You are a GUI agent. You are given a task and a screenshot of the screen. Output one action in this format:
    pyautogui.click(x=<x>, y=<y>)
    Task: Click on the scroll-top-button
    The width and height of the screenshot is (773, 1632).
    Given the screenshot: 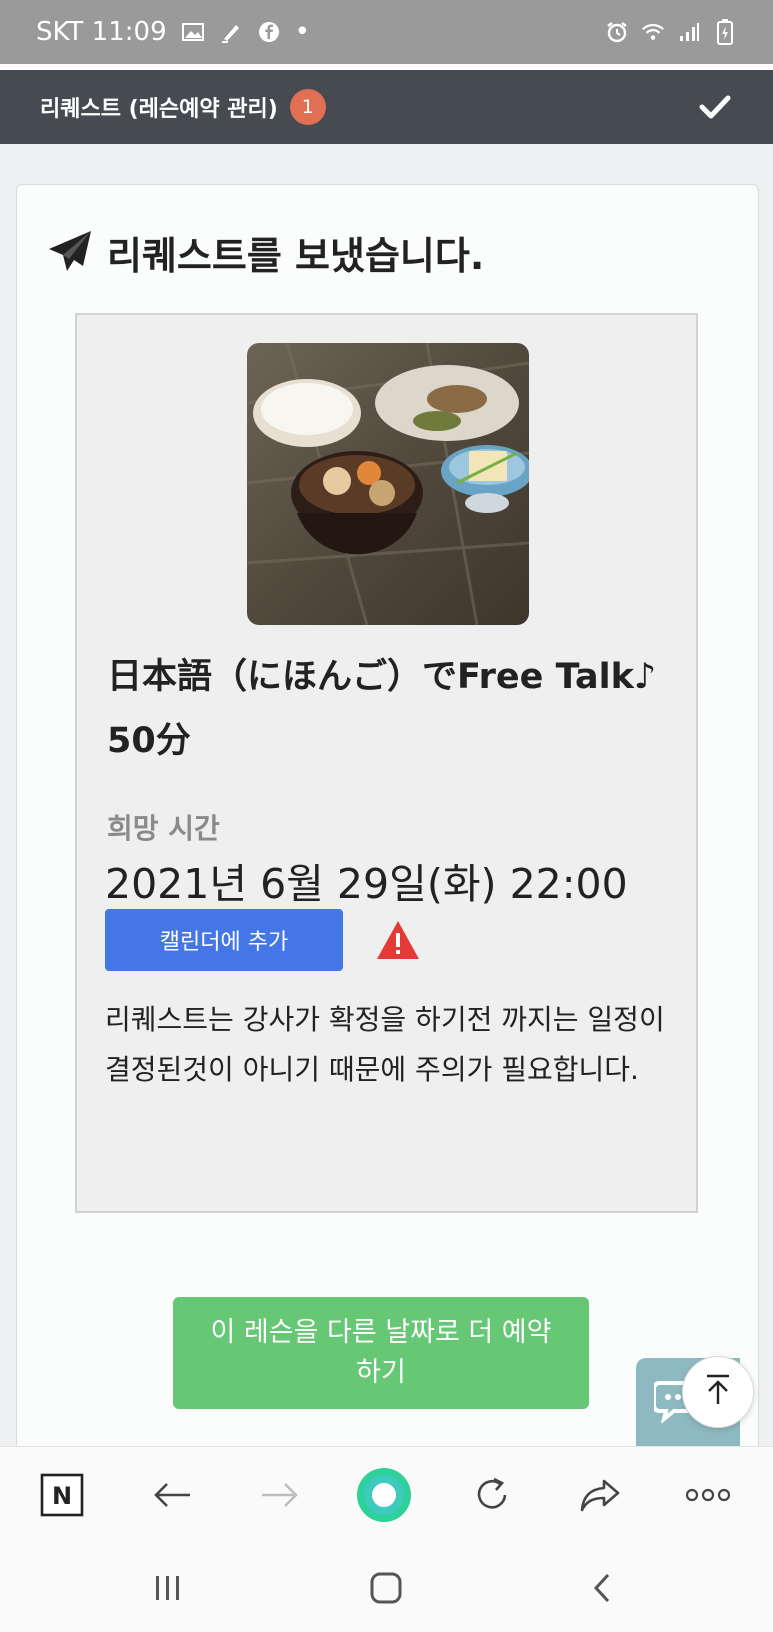 What is the action you would take?
    pyautogui.click(x=718, y=1392)
    